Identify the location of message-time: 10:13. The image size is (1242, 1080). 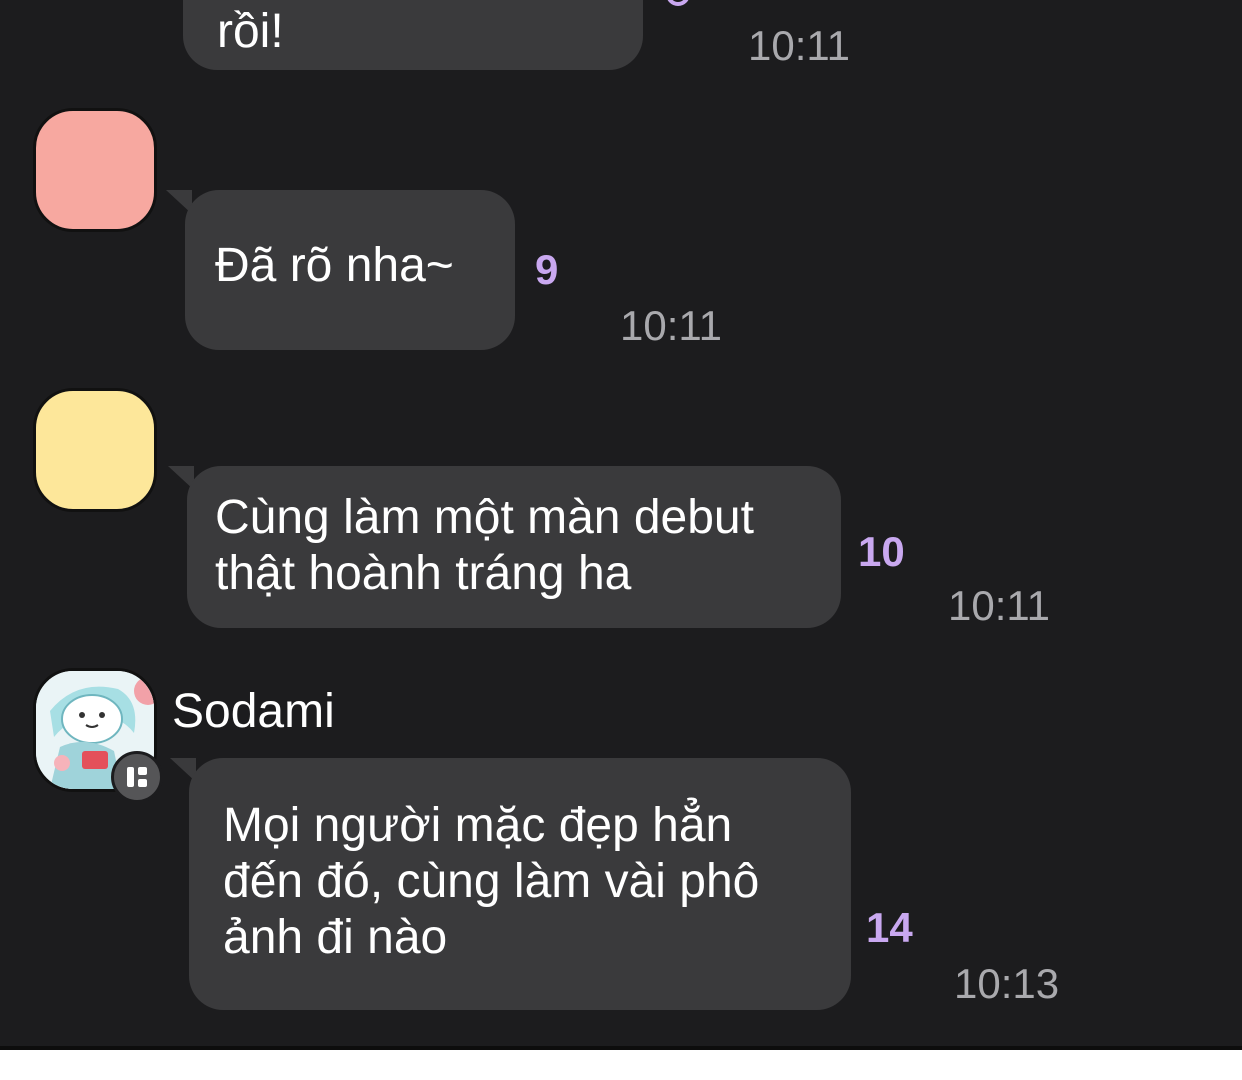
(1007, 983).